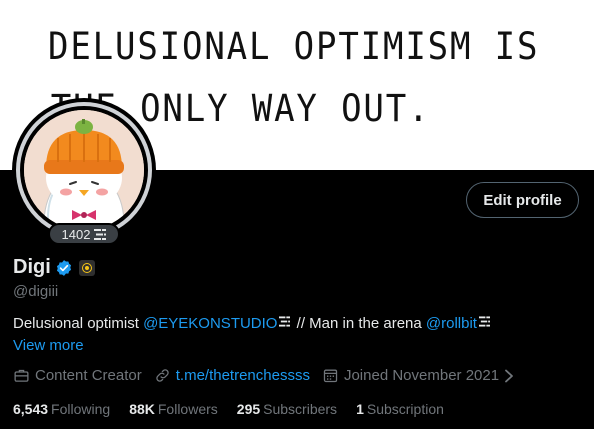 The width and height of the screenshot is (594, 429). Describe the element at coordinates (248, 409) in the screenshot. I see `subscribers-count: 295` at that location.